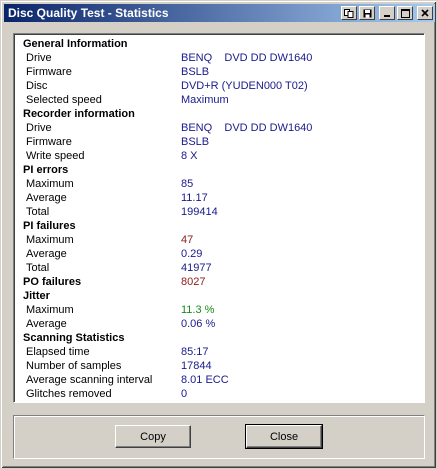  Describe the element at coordinates (223, 170) in the screenshot. I see `section-header: PI errors` at that location.